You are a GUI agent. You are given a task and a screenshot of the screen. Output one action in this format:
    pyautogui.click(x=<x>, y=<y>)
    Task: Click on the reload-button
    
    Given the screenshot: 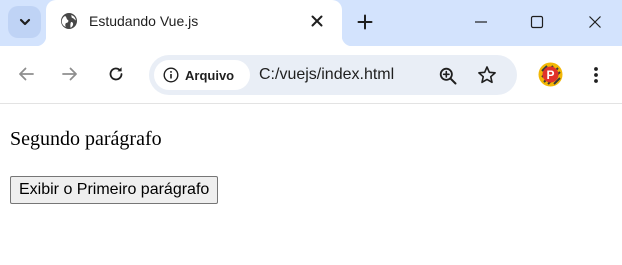 What is the action you would take?
    pyautogui.click(x=116, y=74)
    